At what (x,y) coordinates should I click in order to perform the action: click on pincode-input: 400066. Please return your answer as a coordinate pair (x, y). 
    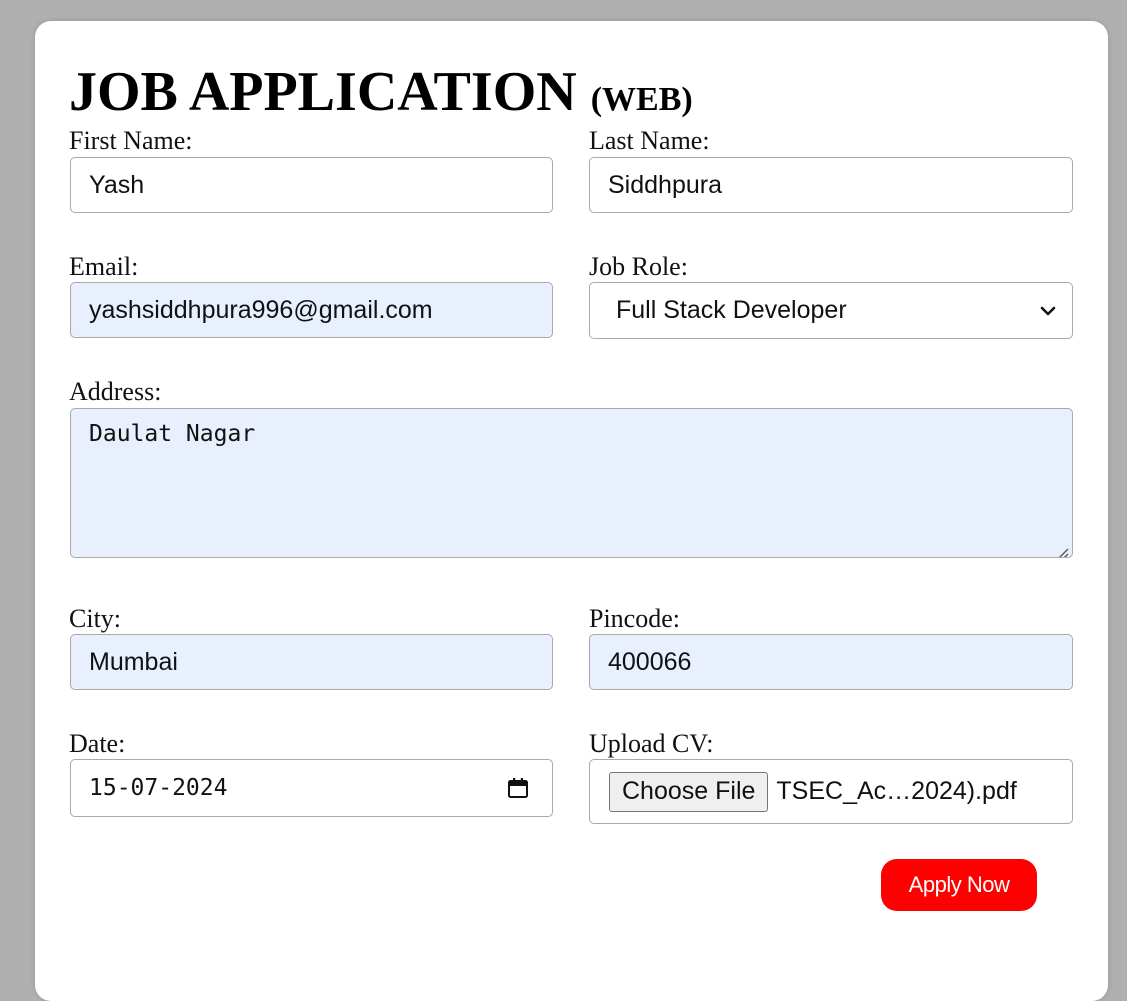
    Looking at the image, I should click on (831, 662).